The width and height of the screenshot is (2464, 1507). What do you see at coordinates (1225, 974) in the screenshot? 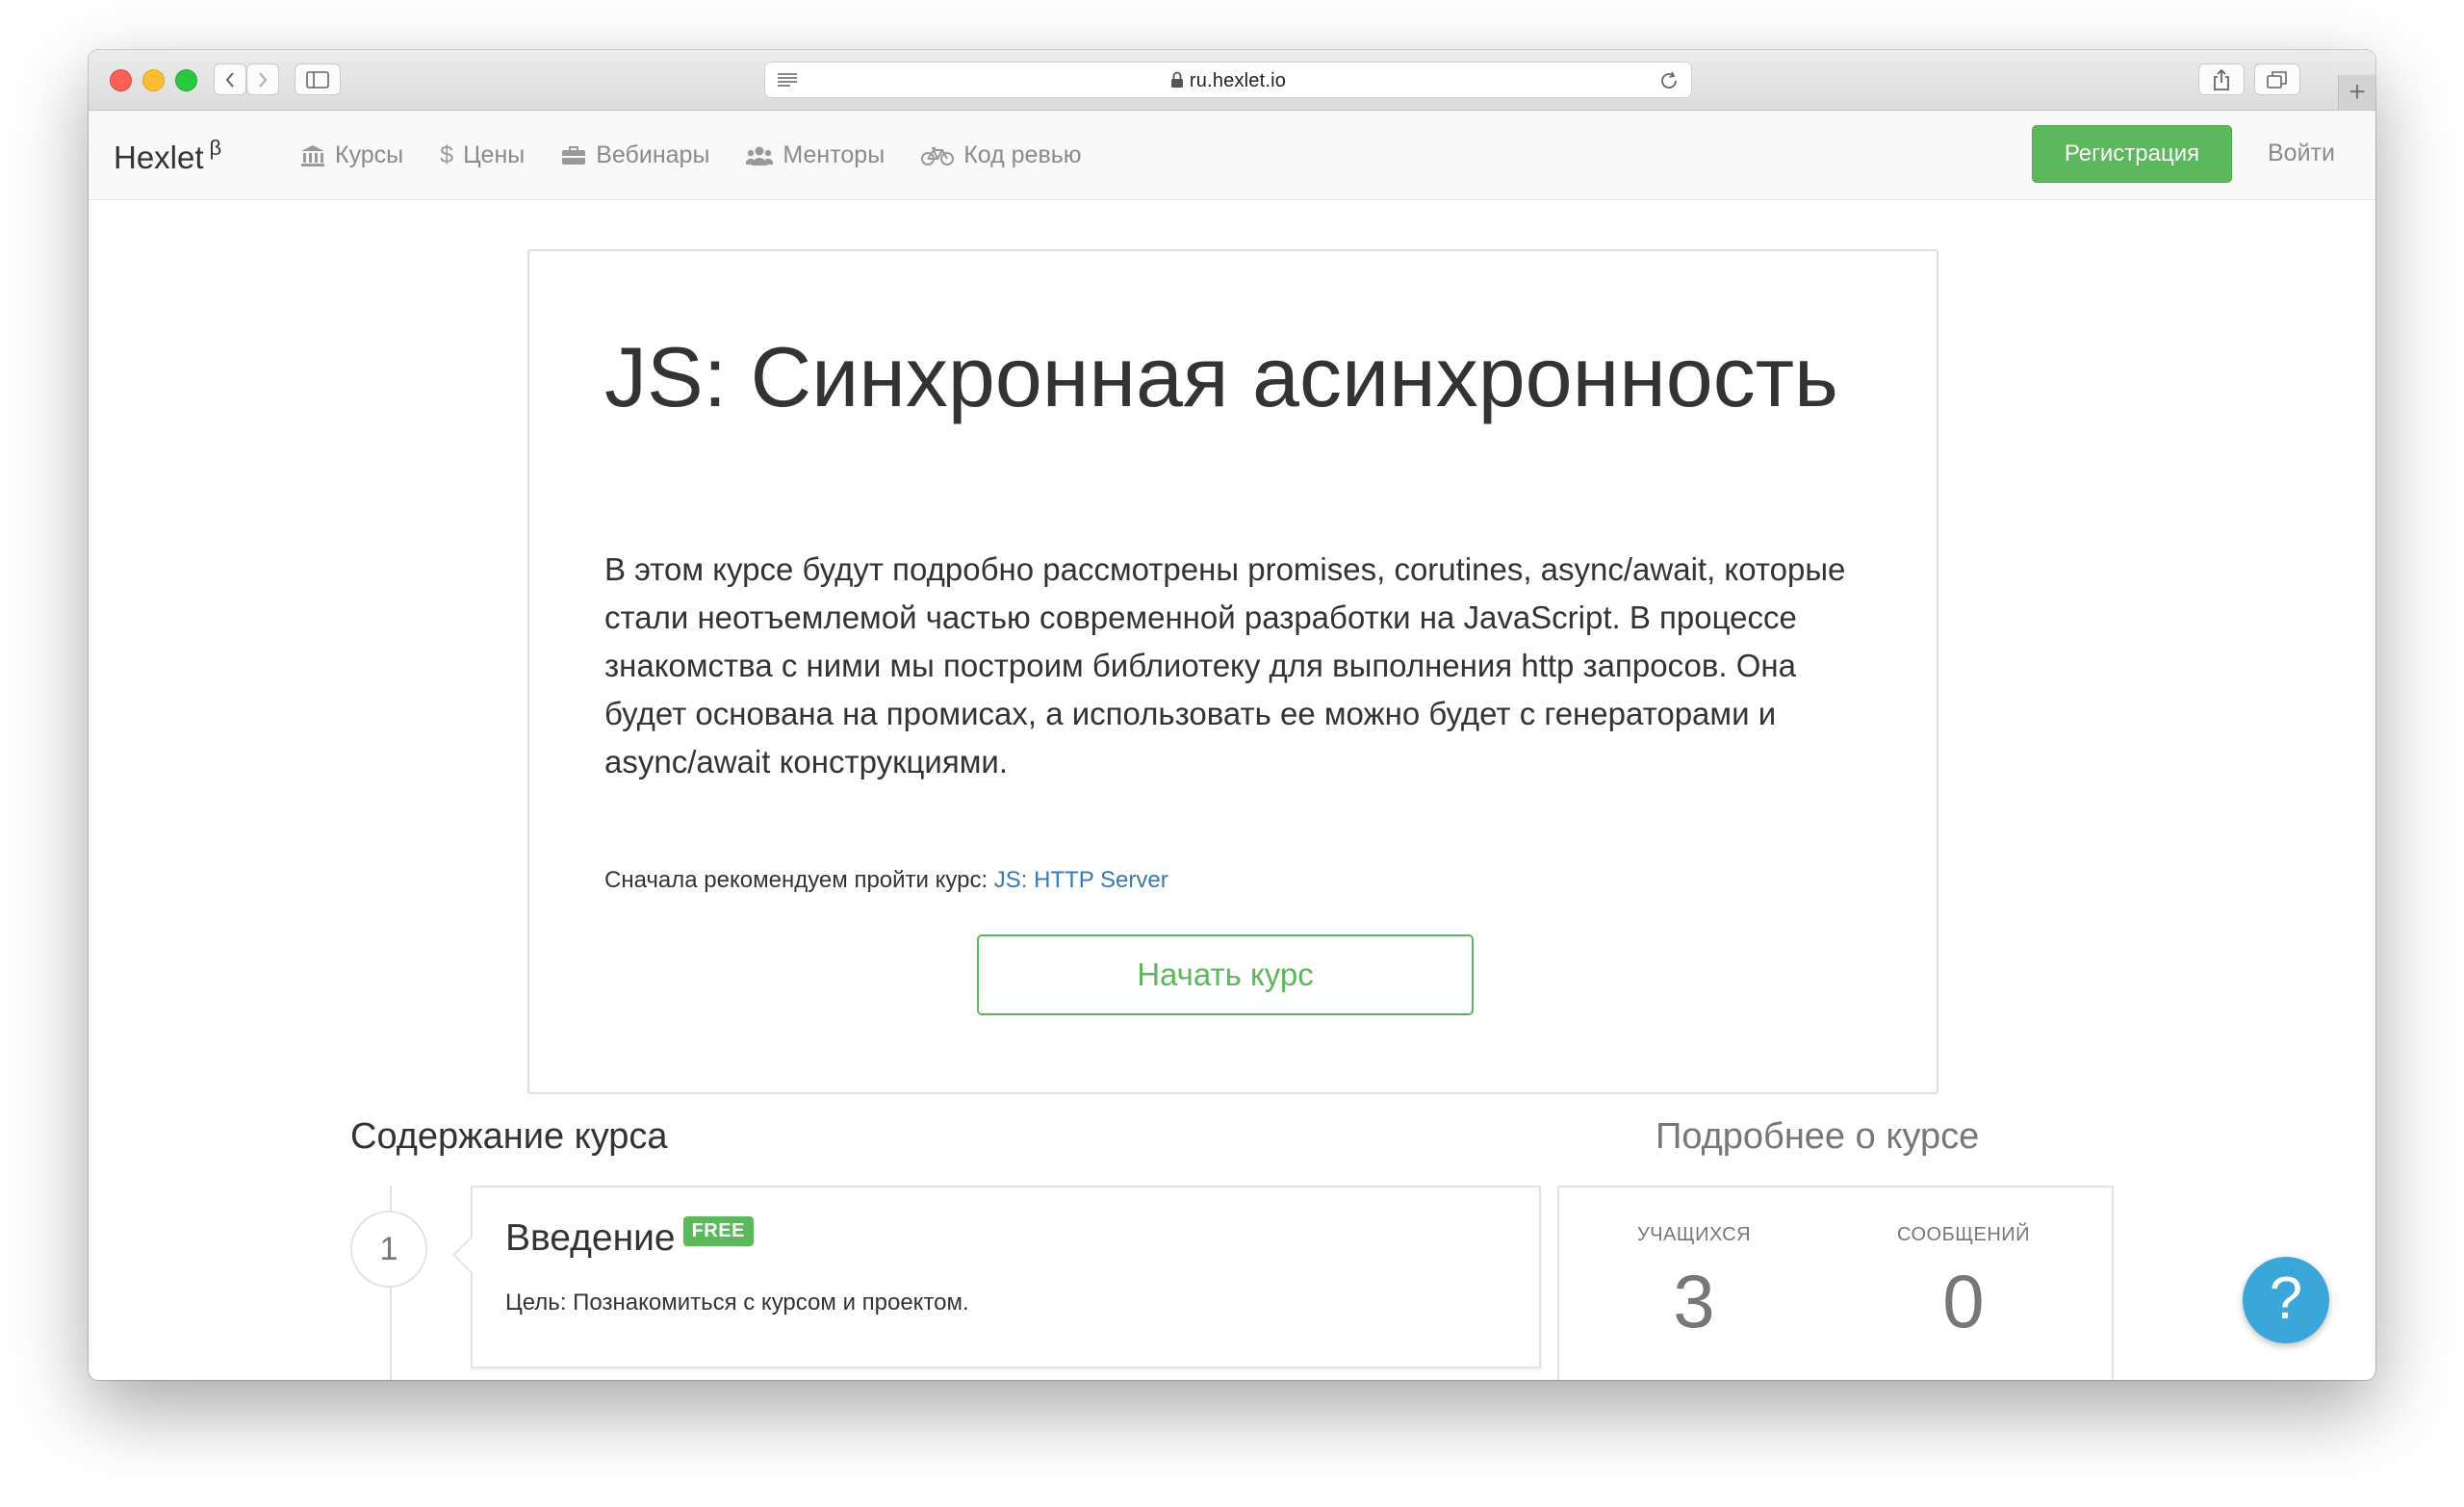
I see `start-course-button: Начать курс` at bounding box center [1225, 974].